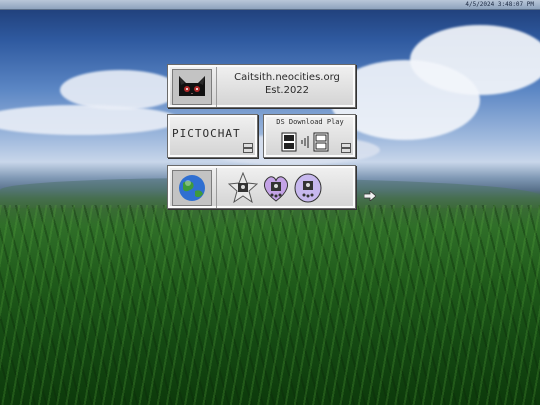 This screenshot has height=405, width=540. What do you see at coordinates (287, 77) in the screenshot?
I see `site-name: Caitsith.neocities.org` at bounding box center [287, 77].